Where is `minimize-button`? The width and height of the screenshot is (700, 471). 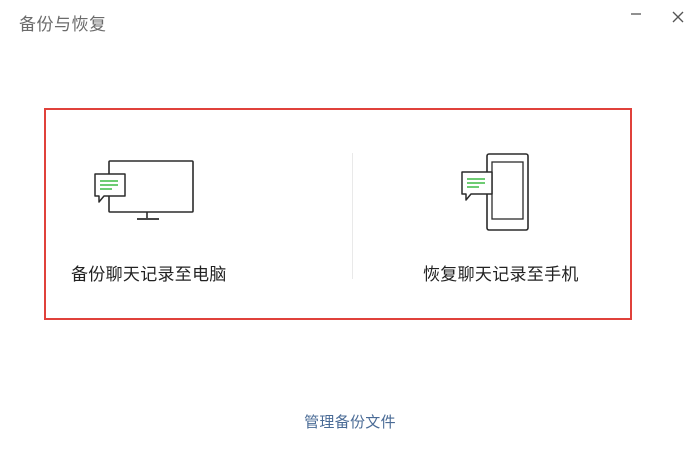
minimize-button is located at coordinates (636, 17).